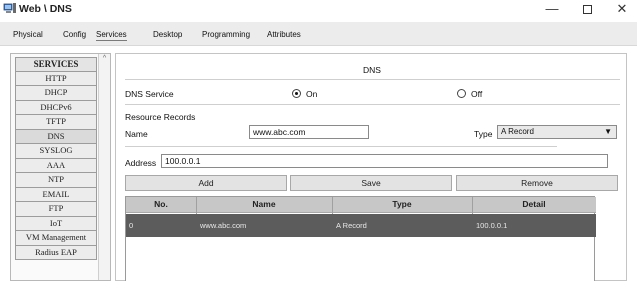  I want to click on dns-on-radio, so click(296, 93).